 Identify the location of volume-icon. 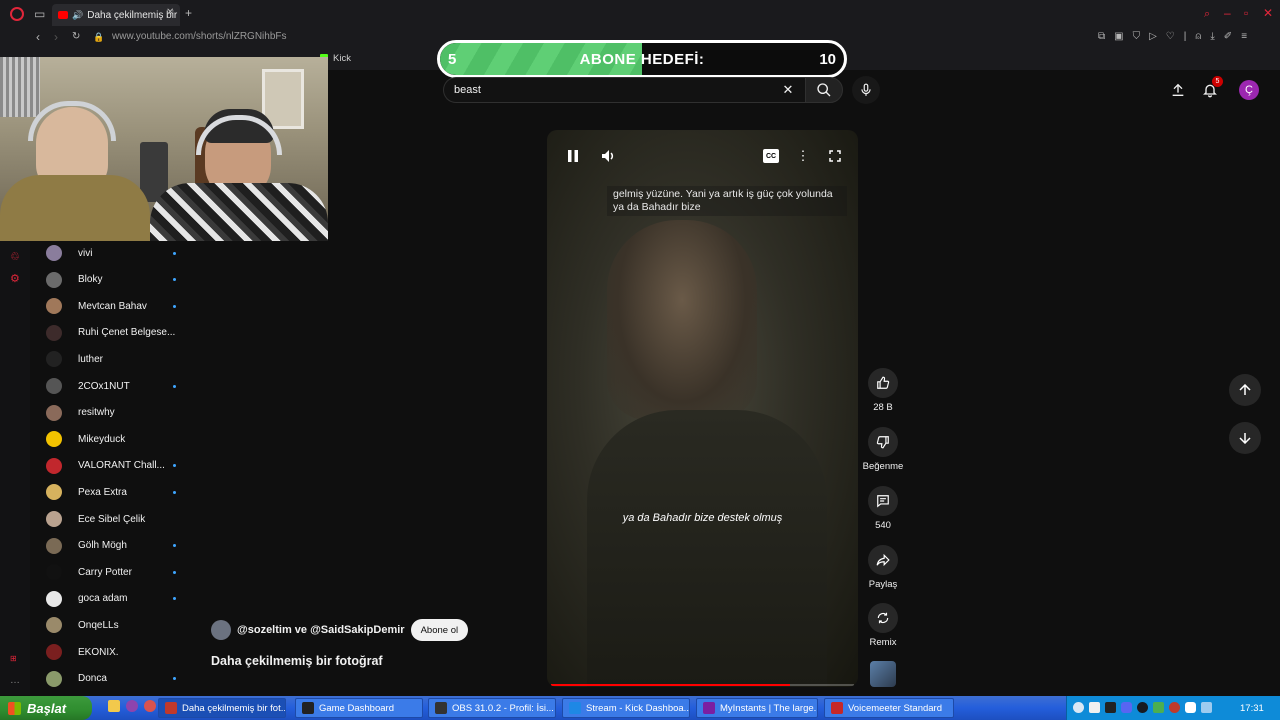
(608, 156).